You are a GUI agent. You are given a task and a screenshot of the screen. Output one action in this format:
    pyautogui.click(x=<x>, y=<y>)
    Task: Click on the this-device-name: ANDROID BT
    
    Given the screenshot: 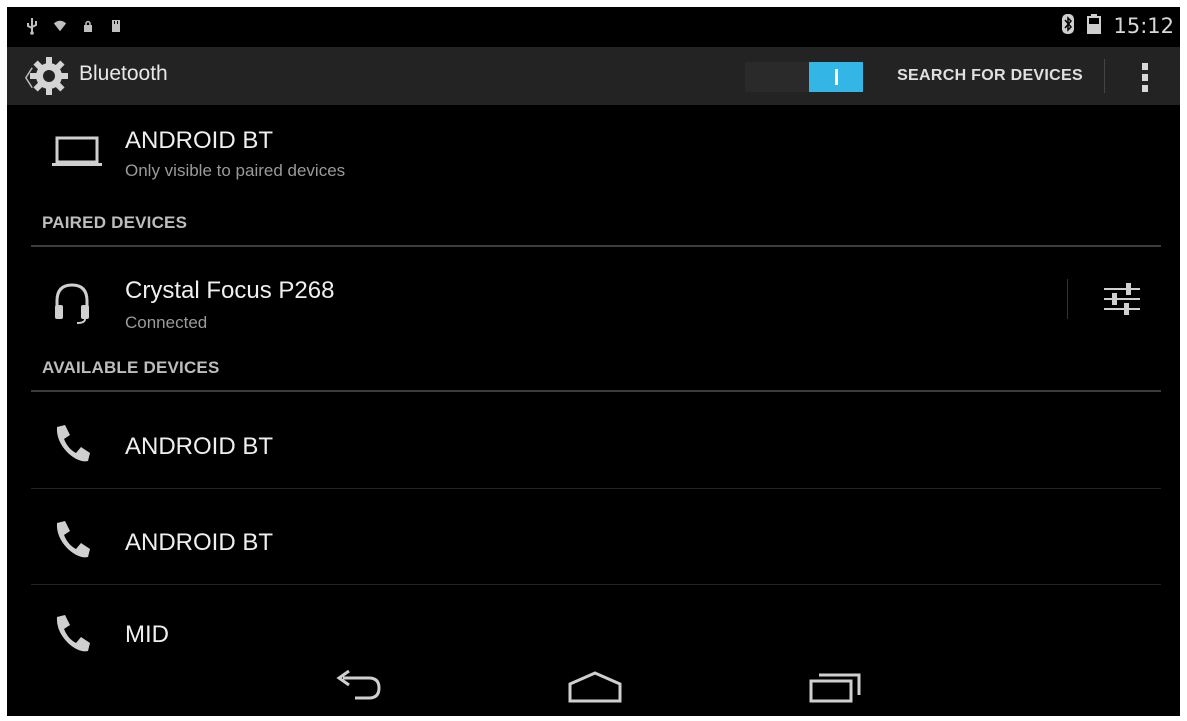 What is the action you would take?
    pyautogui.click(x=199, y=140)
    